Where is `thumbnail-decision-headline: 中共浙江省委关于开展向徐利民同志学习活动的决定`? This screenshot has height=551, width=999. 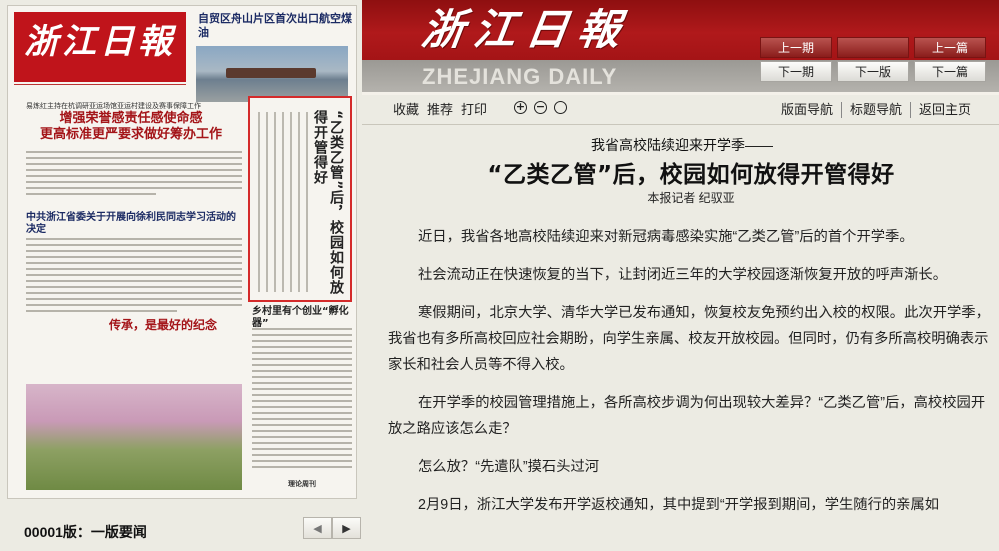
thumbnail-decision-headline: 中共浙江省委关于开展向徐利民同志学习活动的决定 is located at coordinates (131, 223).